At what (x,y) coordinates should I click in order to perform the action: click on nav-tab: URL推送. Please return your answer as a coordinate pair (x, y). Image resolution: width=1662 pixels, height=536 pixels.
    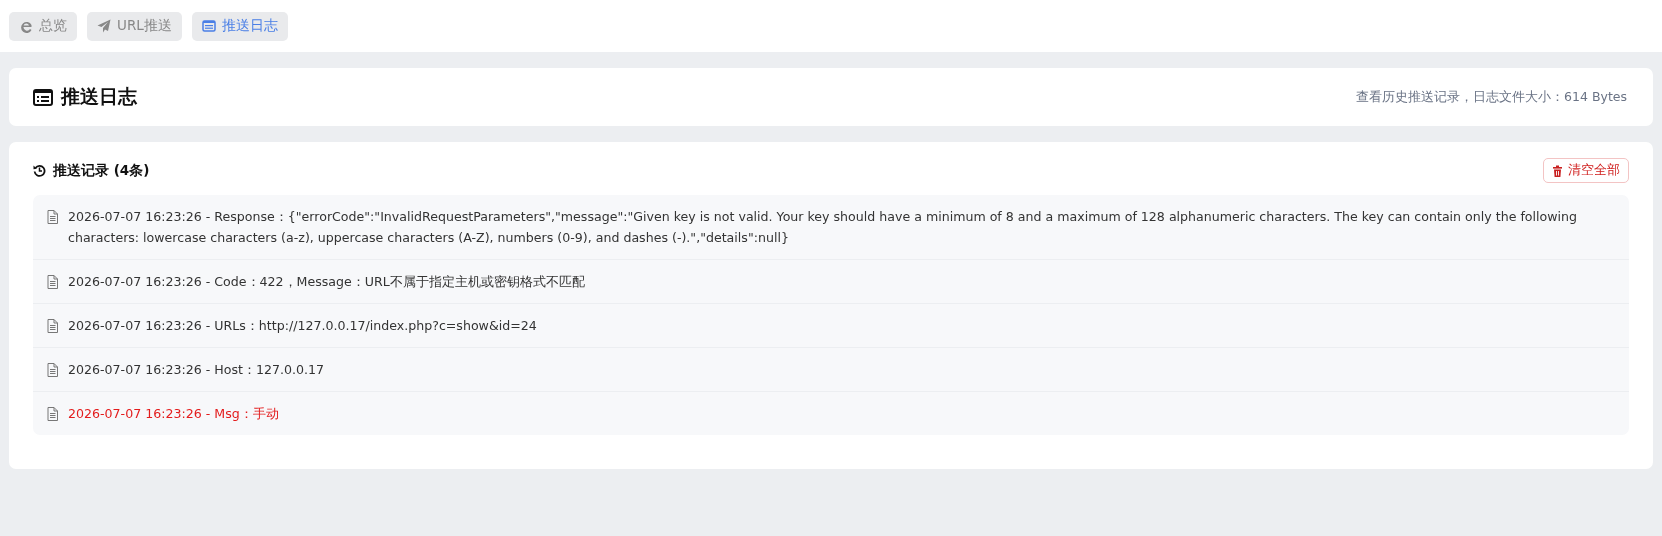
    Looking at the image, I should click on (134, 26).